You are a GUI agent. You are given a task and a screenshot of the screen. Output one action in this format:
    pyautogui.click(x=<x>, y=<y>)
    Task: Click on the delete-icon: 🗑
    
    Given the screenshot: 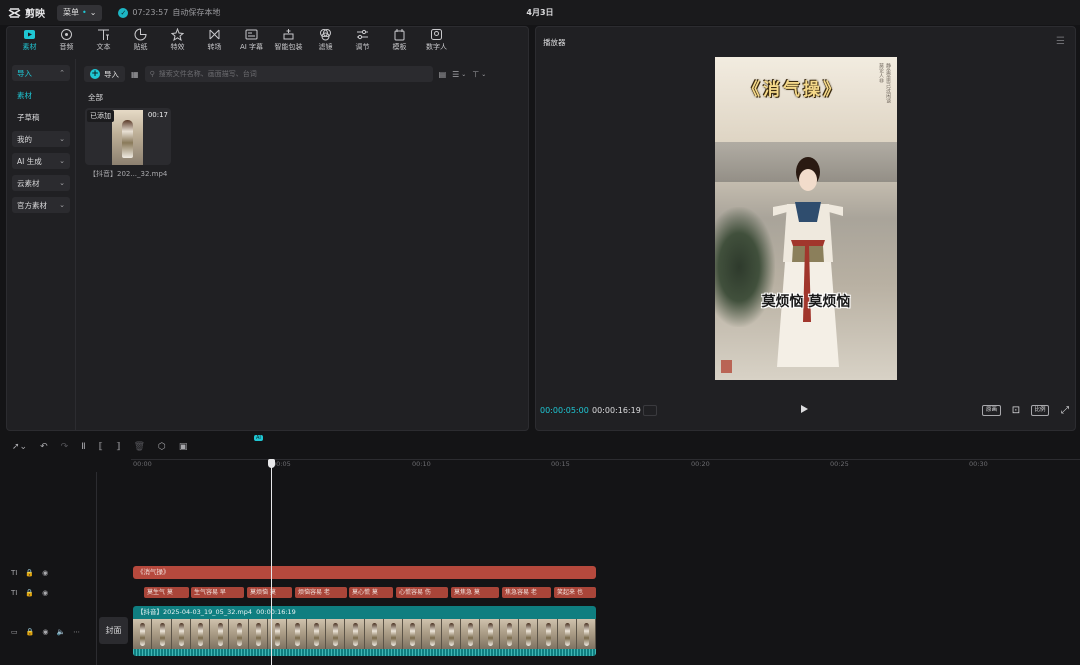 What is the action you would take?
    pyautogui.click(x=139, y=447)
    